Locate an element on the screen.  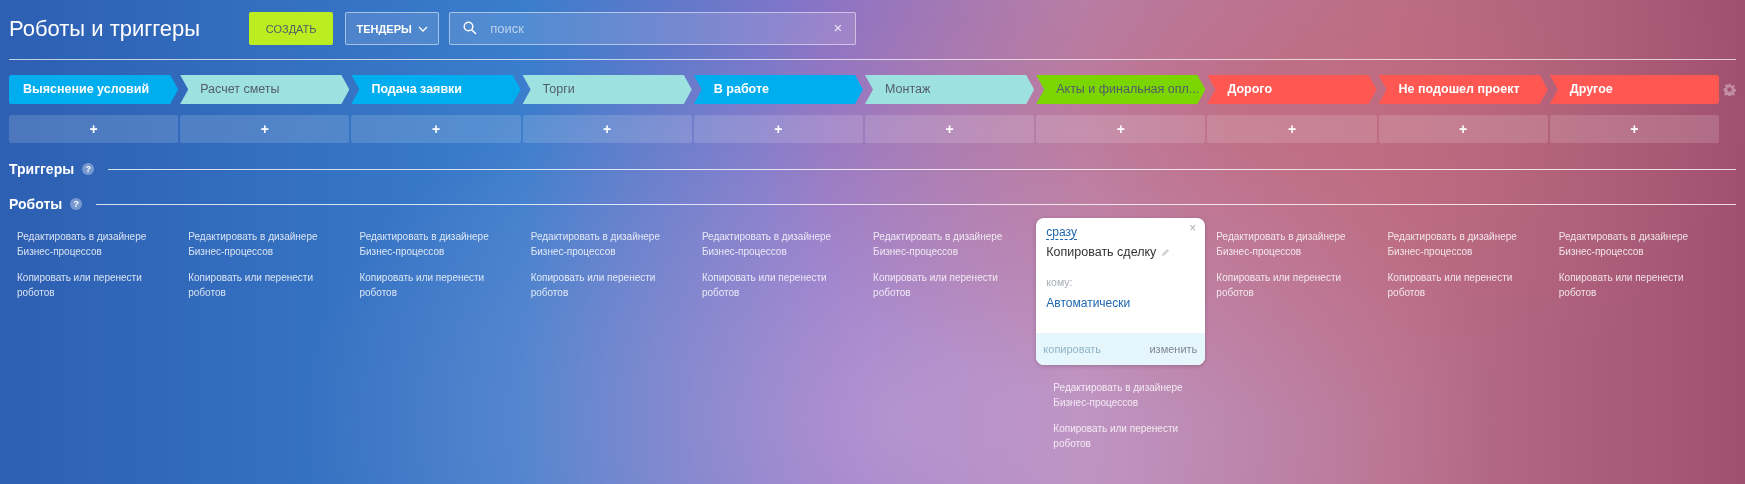
delay-link: сразу is located at coordinates (1061, 232).